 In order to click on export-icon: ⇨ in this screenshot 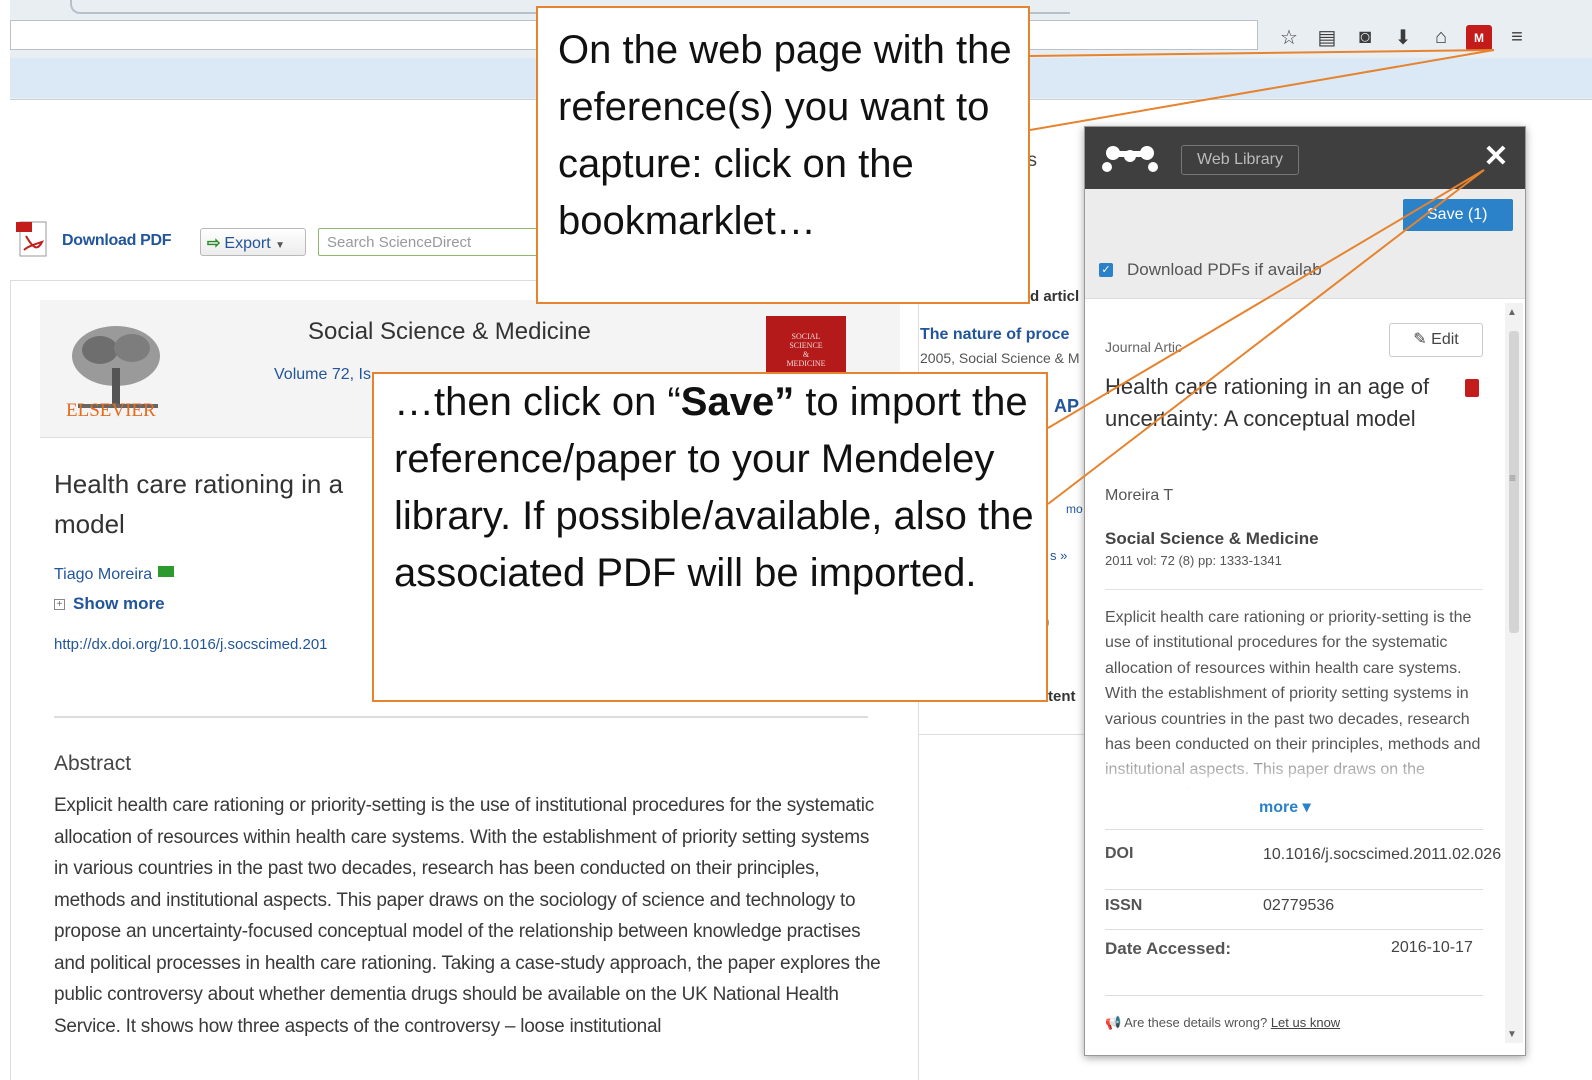, I will do `click(214, 243)`.